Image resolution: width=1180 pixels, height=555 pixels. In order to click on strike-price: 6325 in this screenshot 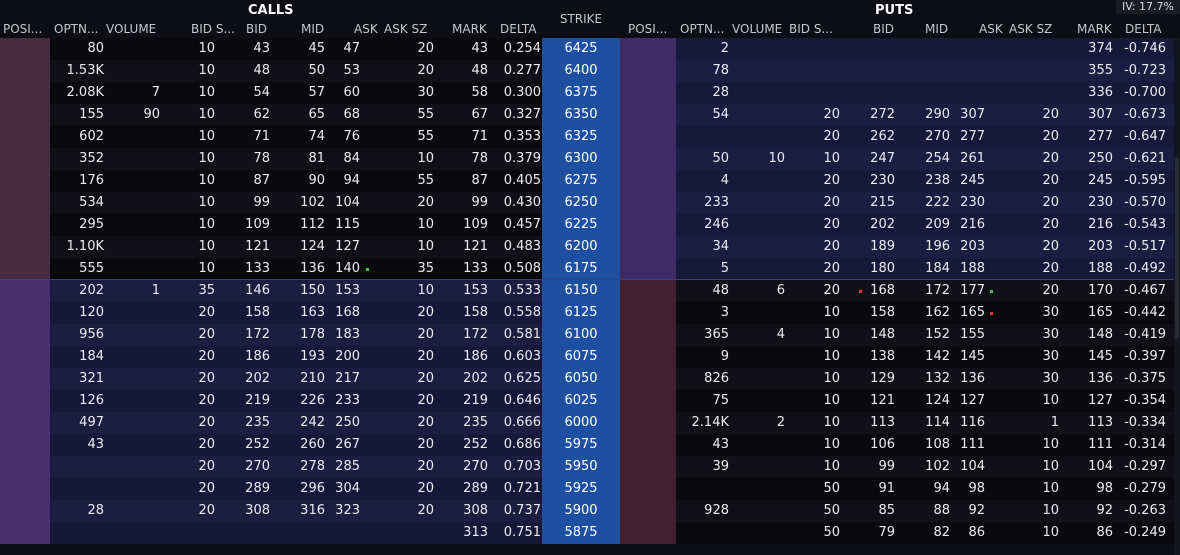, I will do `click(581, 137)`.